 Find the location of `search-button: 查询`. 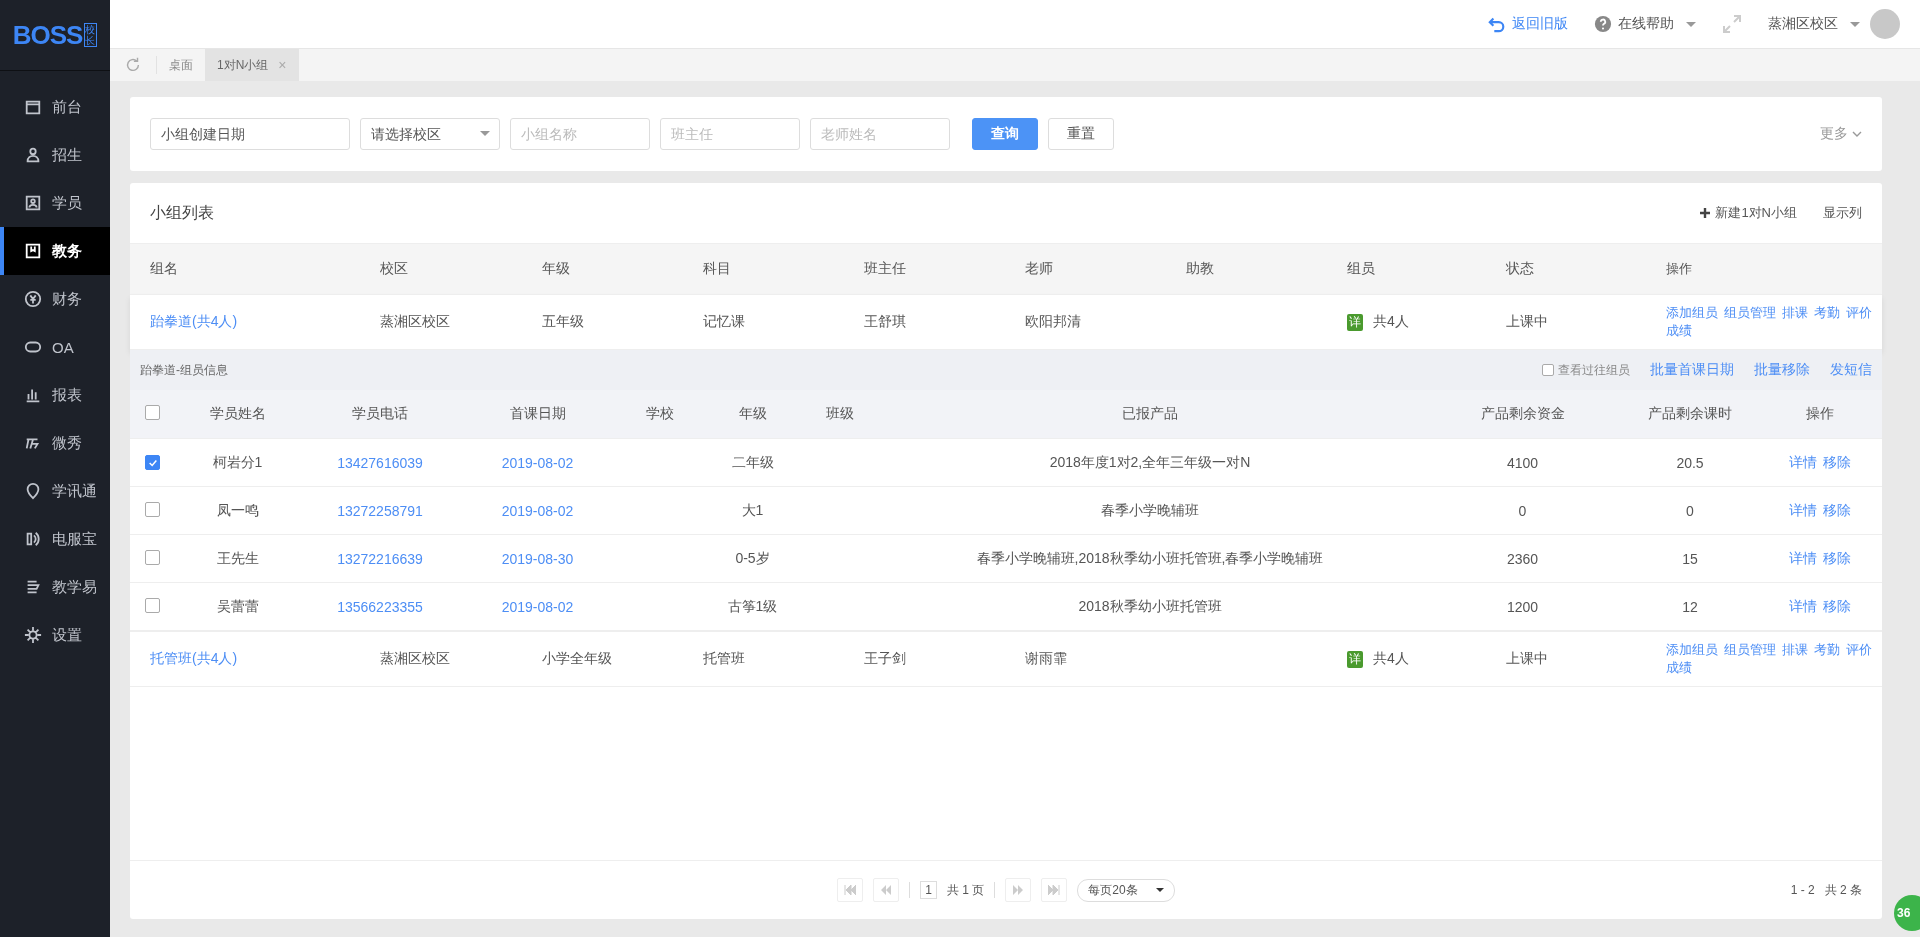

search-button: 查询 is located at coordinates (1005, 134).